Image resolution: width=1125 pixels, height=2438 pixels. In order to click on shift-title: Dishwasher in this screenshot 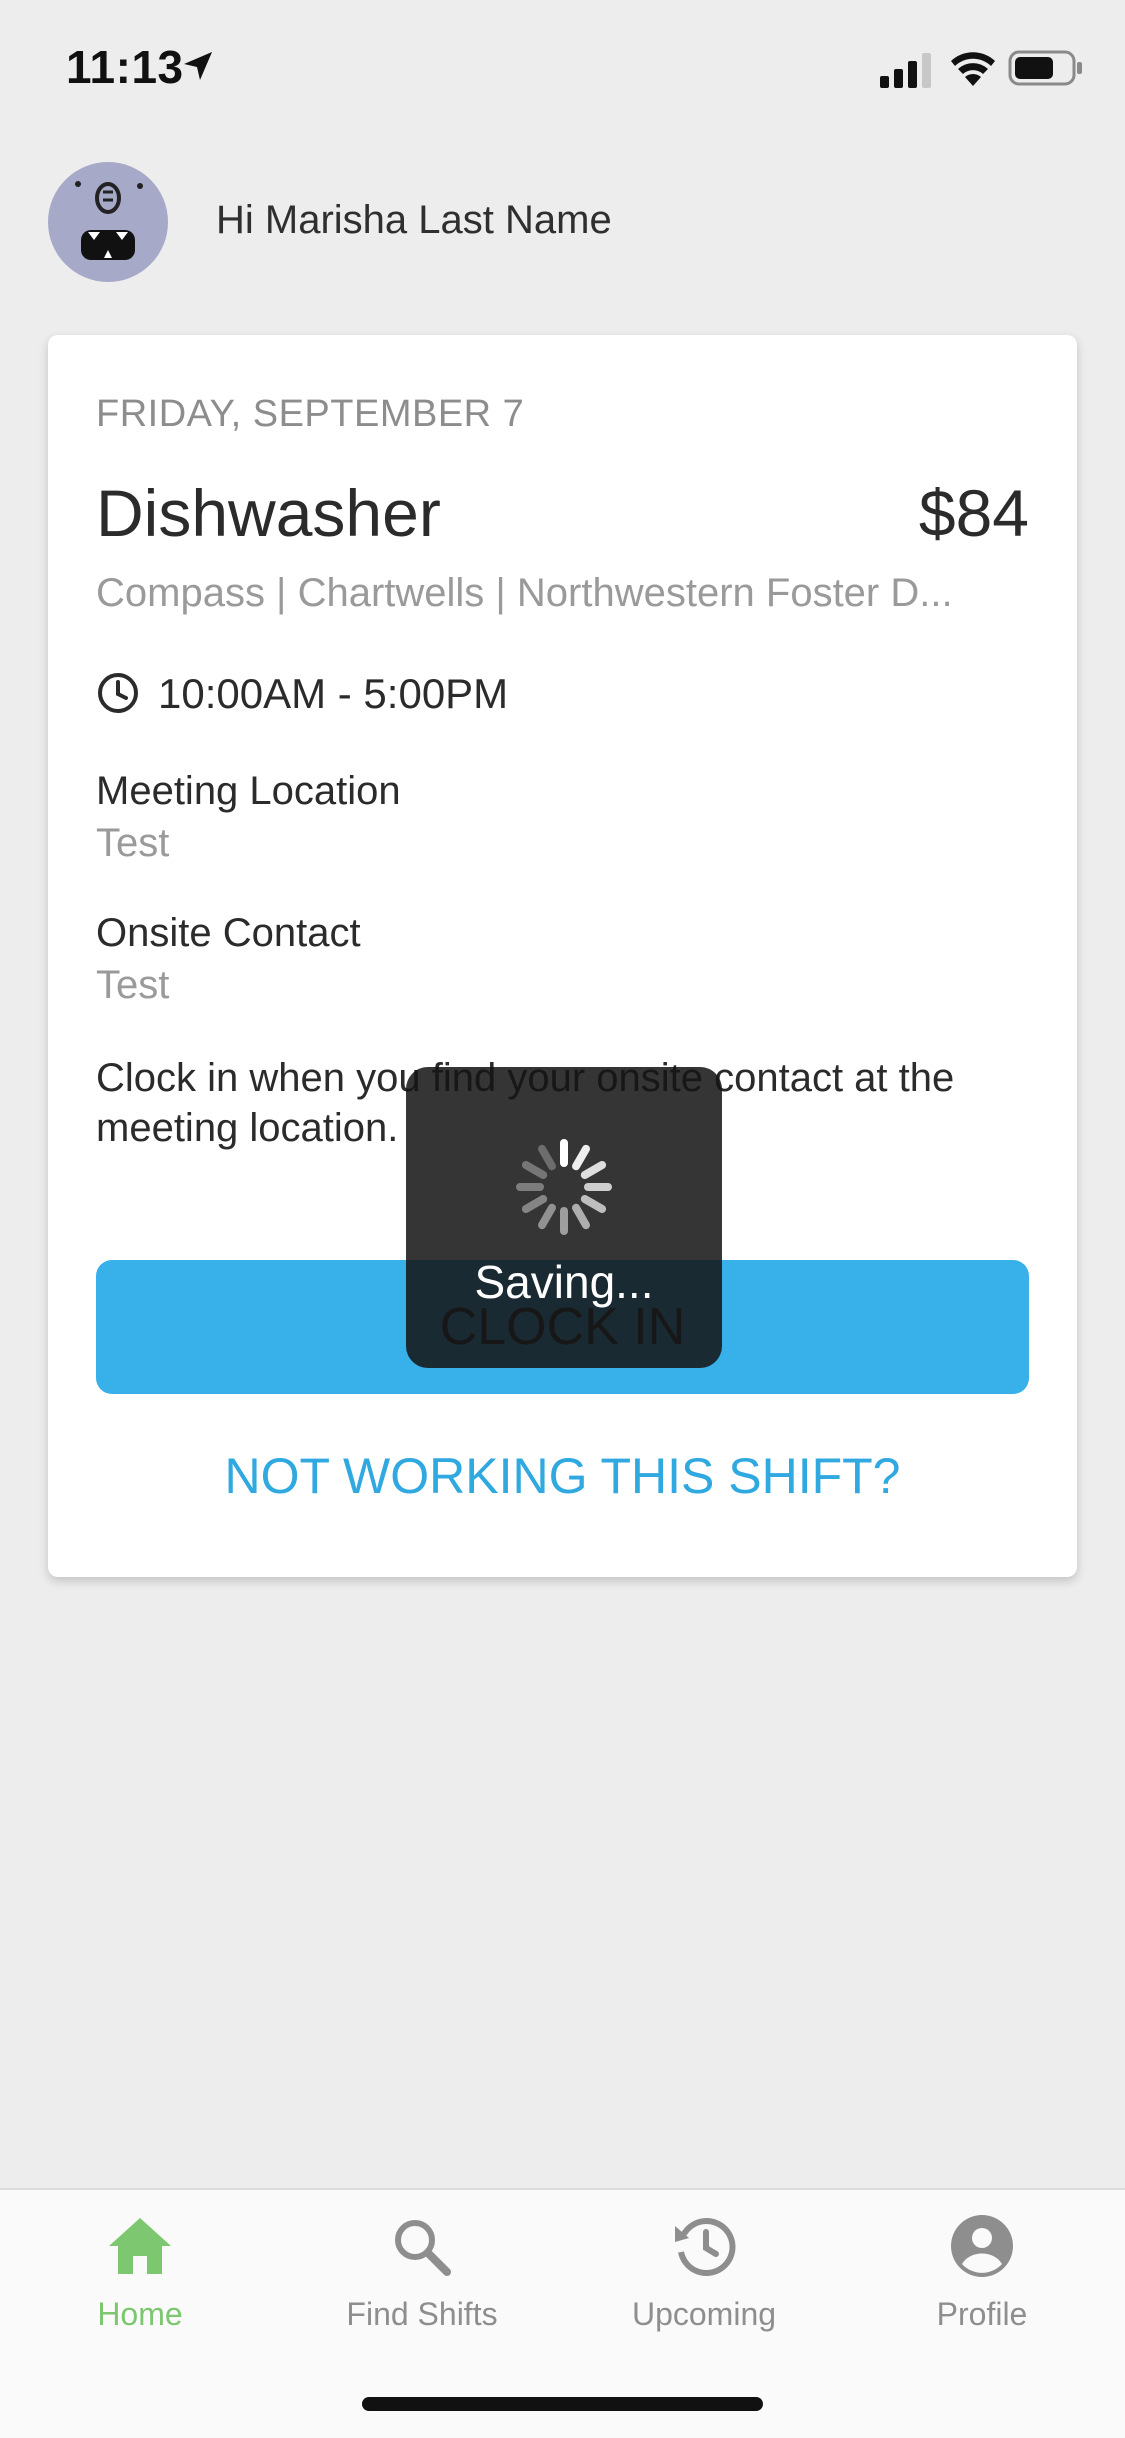, I will do `click(268, 513)`.